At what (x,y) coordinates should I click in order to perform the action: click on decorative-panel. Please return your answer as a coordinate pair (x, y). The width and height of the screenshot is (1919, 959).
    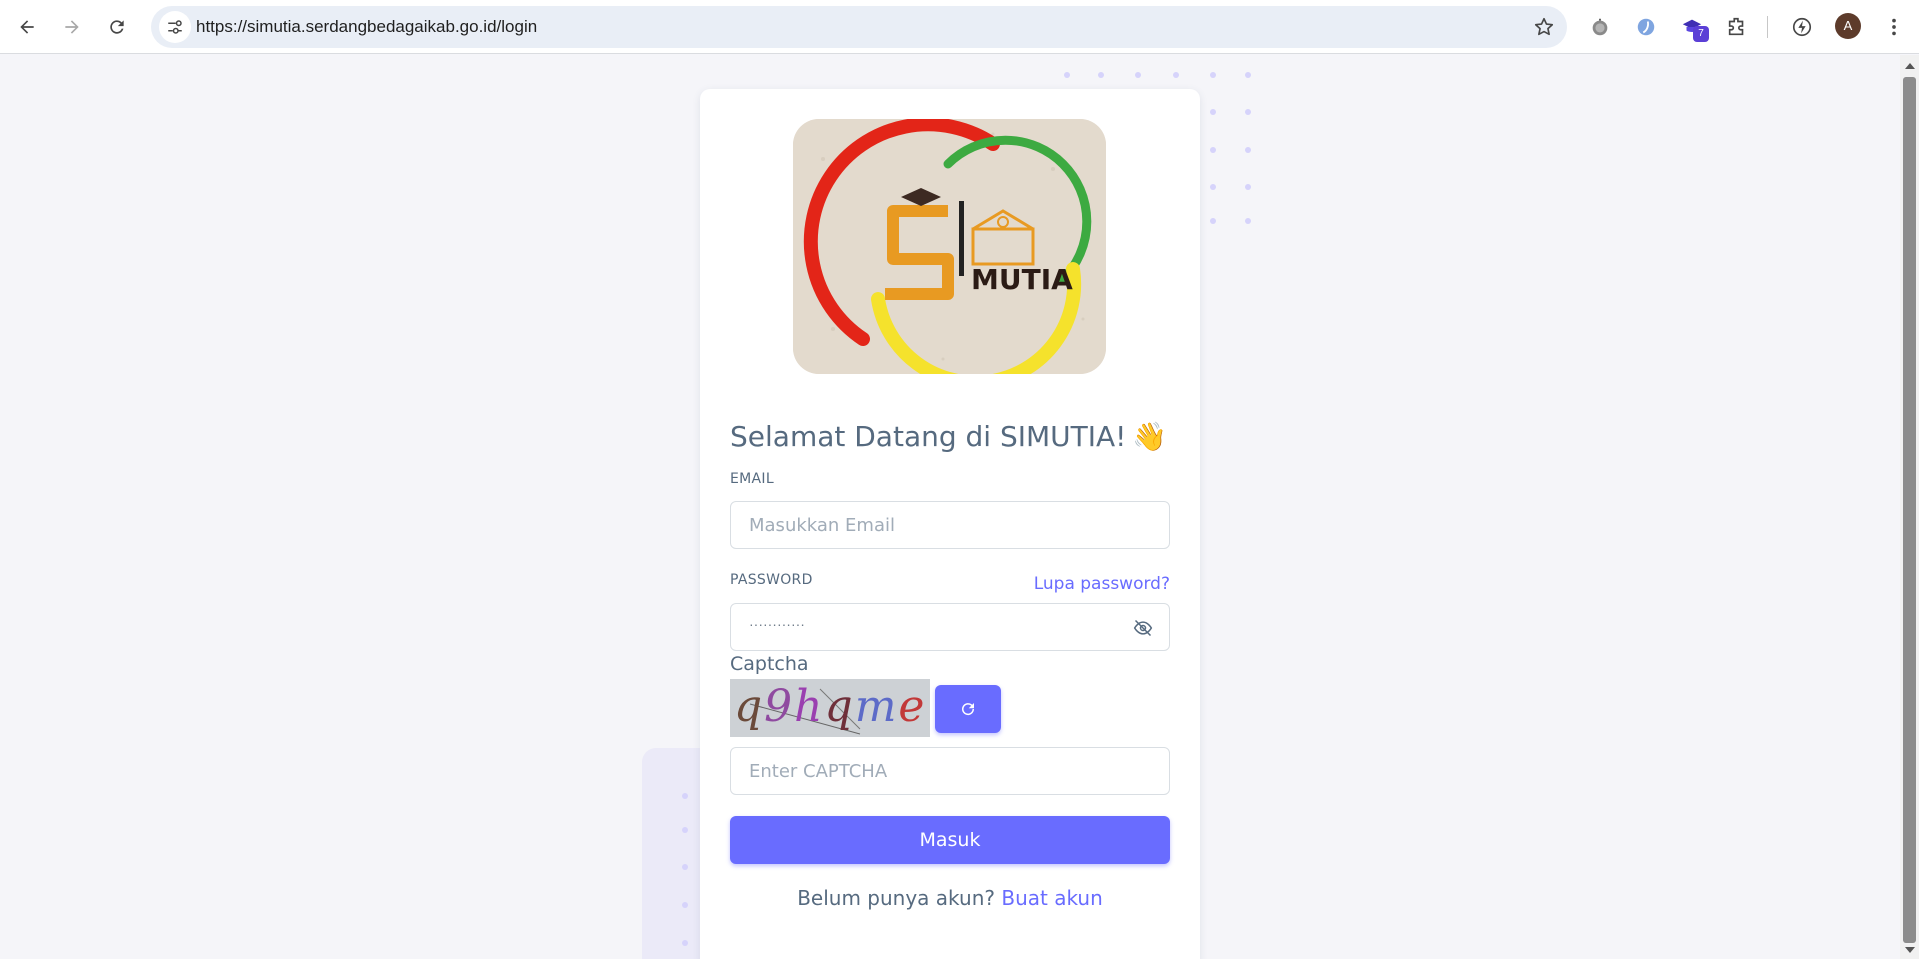
    Looking at the image, I should click on (672, 853).